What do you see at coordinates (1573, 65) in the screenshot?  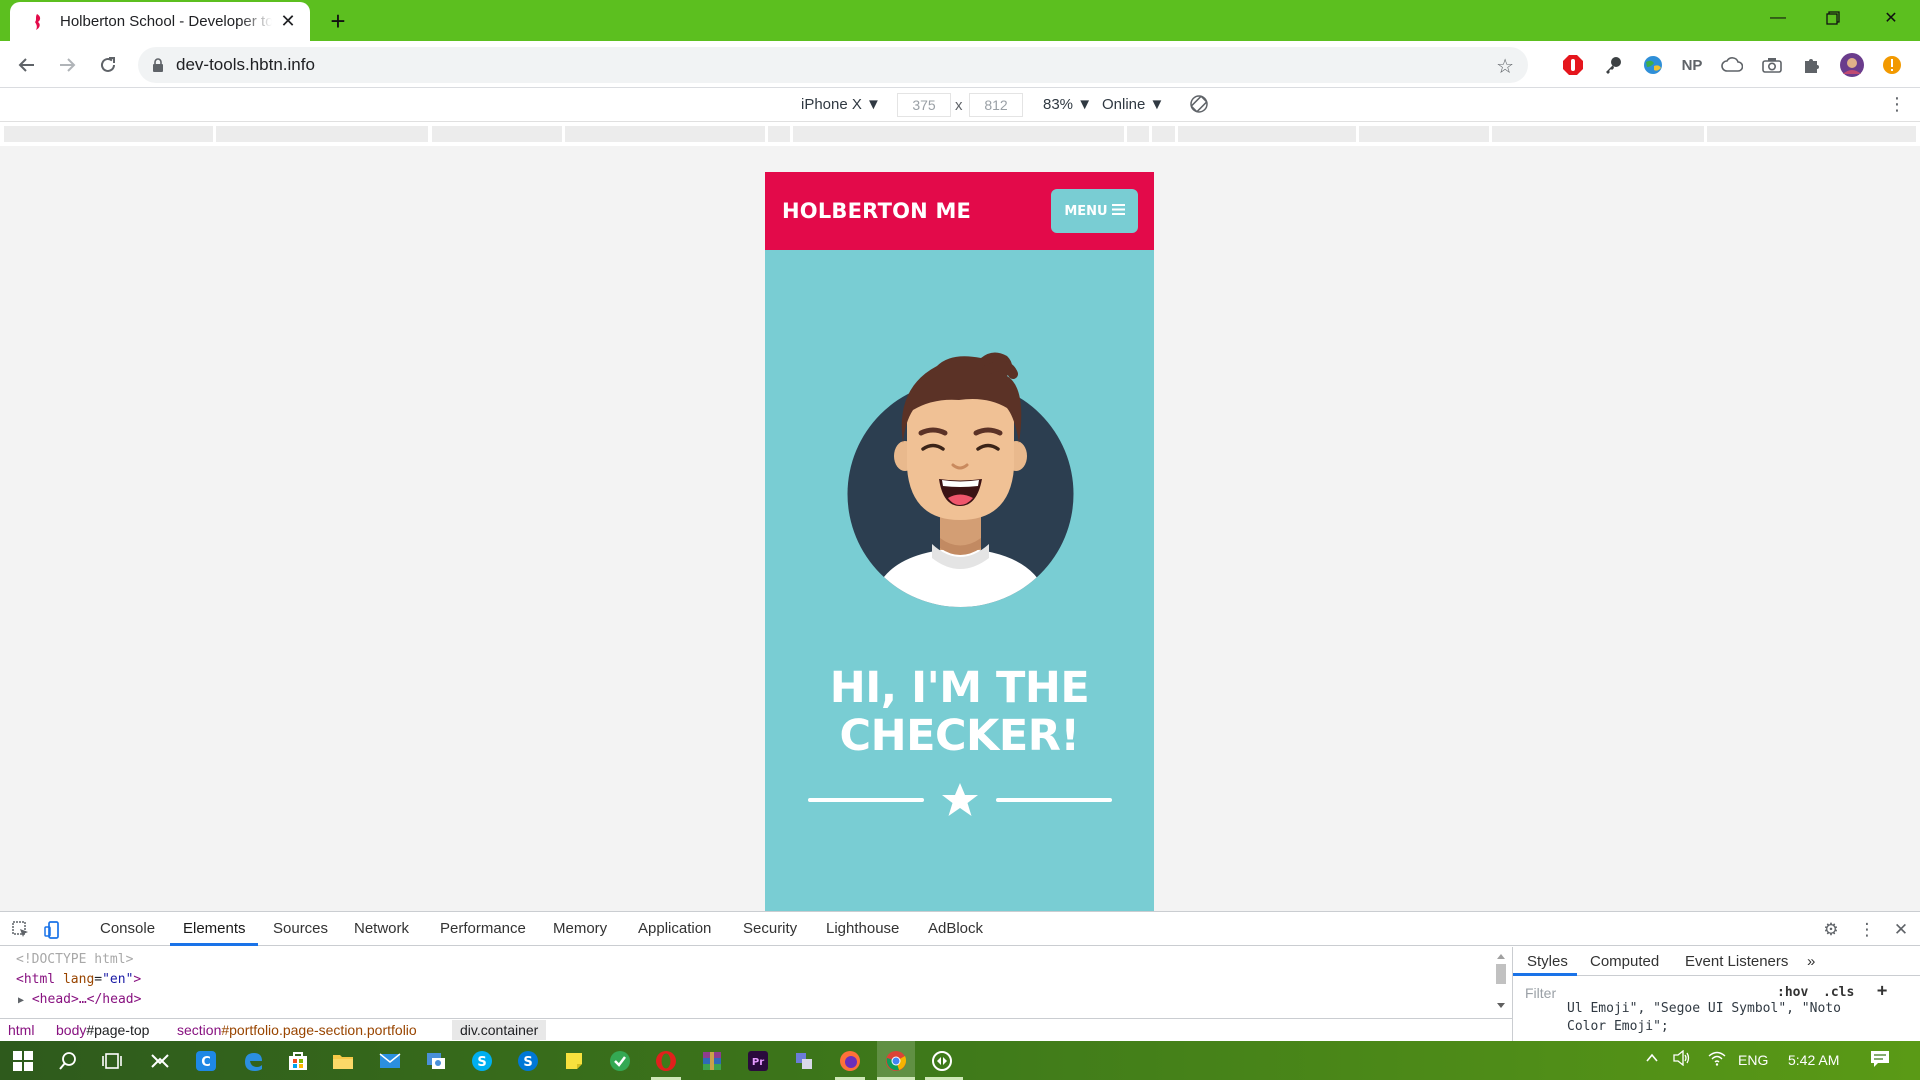 I see `adblock-icon` at bounding box center [1573, 65].